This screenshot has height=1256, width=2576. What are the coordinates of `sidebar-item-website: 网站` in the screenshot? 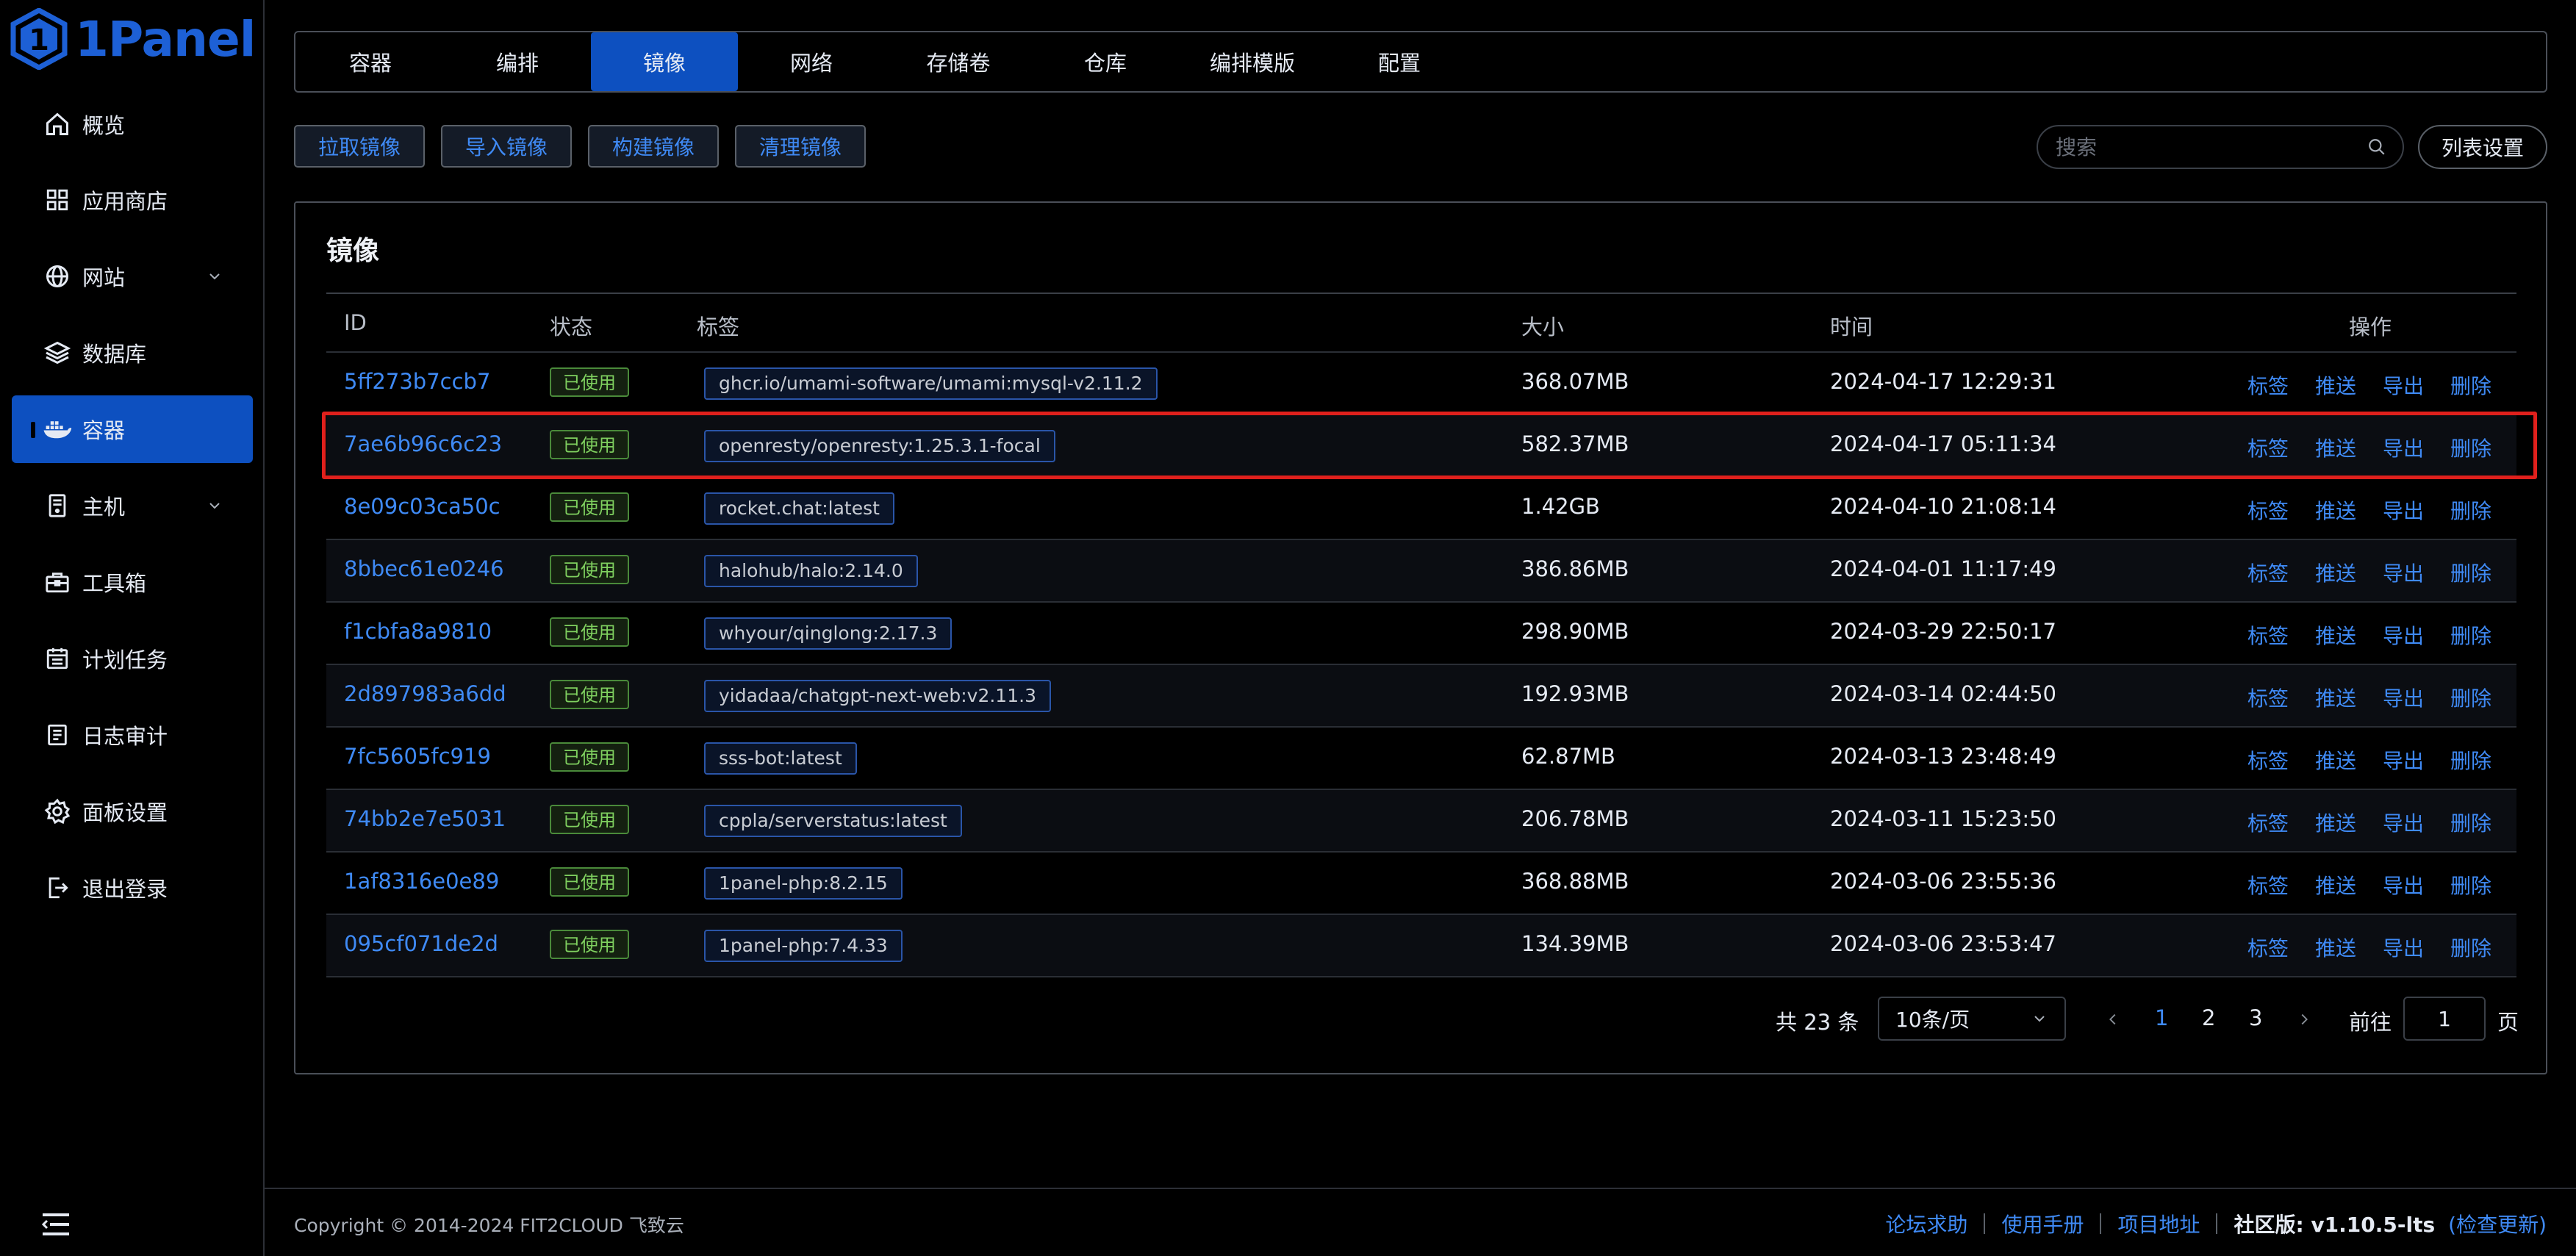 It's located at (132, 276).